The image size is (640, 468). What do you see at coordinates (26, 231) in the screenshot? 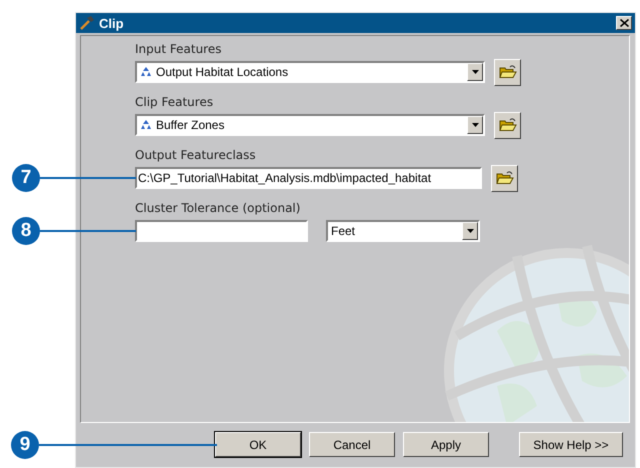
I see `callout-number: 8` at bounding box center [26, 231].